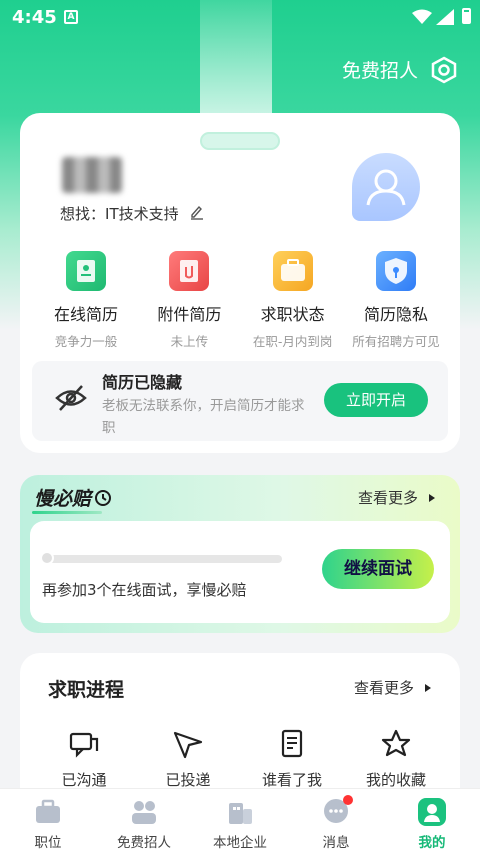  What do you see at coordinates (84, 780) in the screenshot?
I see `progress-label: 已沟通` at bounding box center [84, 780].